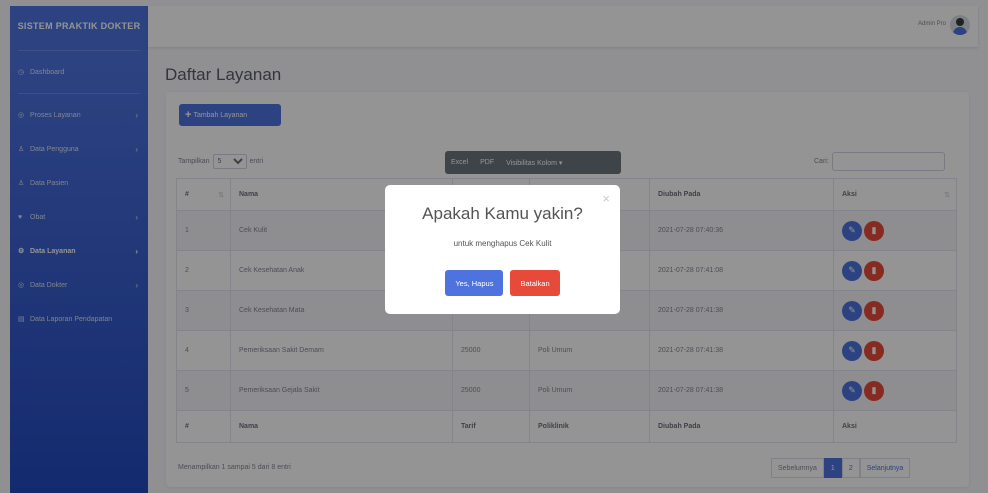 This screenshot has width=988, height=493. What do you see at coordinates (474, 283) in the screenshot?
I see `confirm-delete-button: Yes, Hapus` at bounding box center [474, 283].